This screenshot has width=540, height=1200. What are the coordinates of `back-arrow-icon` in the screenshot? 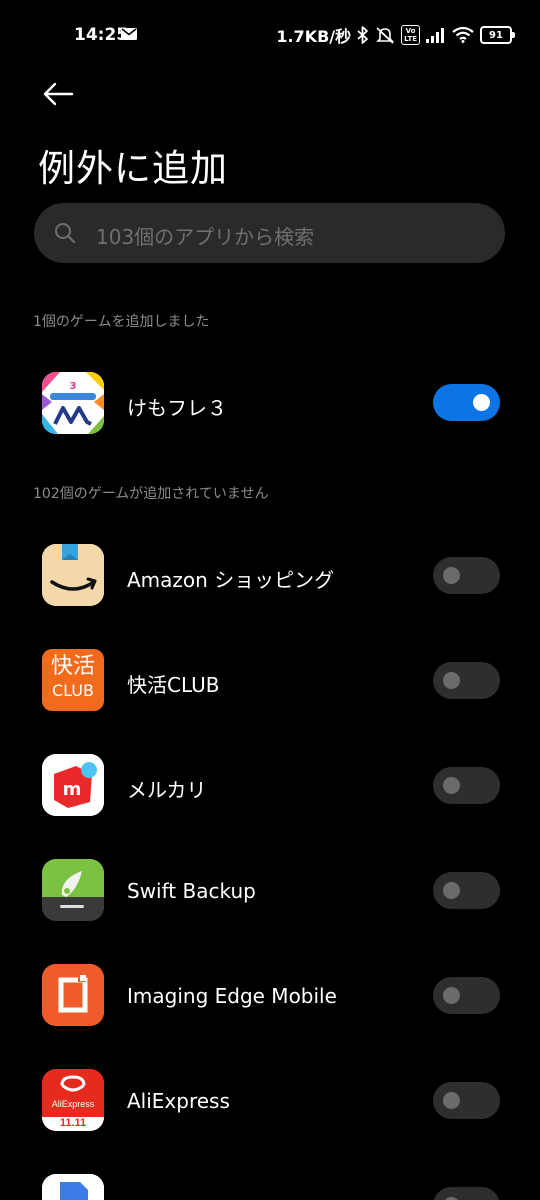 It's located at (58, 94).